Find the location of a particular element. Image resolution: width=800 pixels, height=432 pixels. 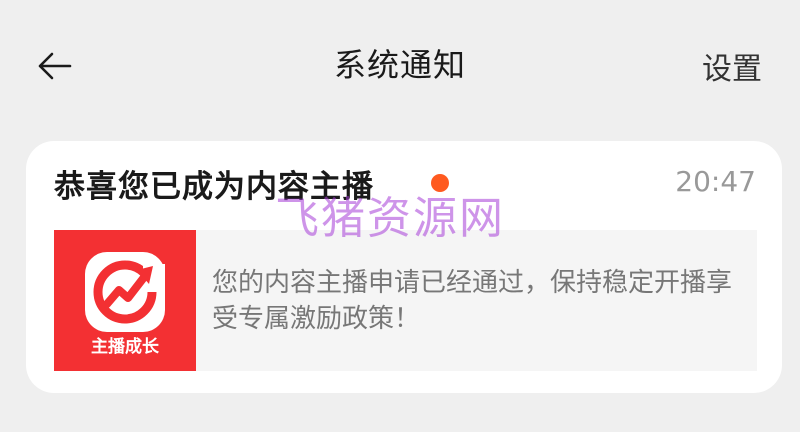

unread-dot is located at coordinates (440, 183).